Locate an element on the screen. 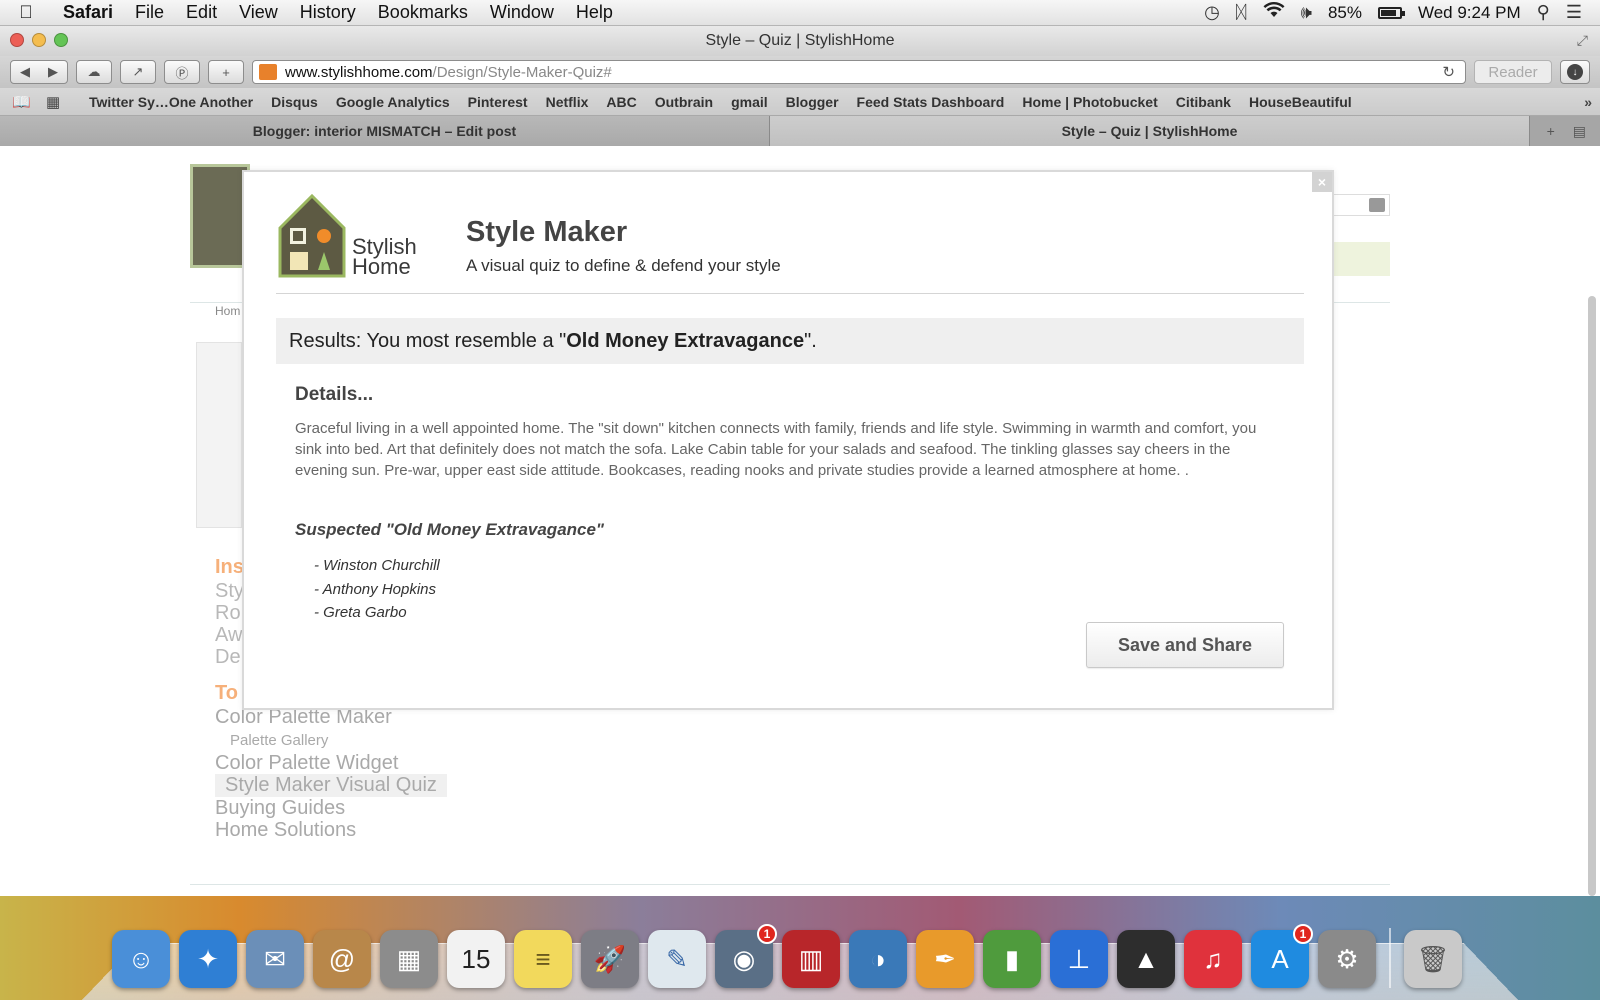 This screenshot has height=1000, width=1600. menu-clock: Wed 9:24 PM is located at coordinates (1469, 13).